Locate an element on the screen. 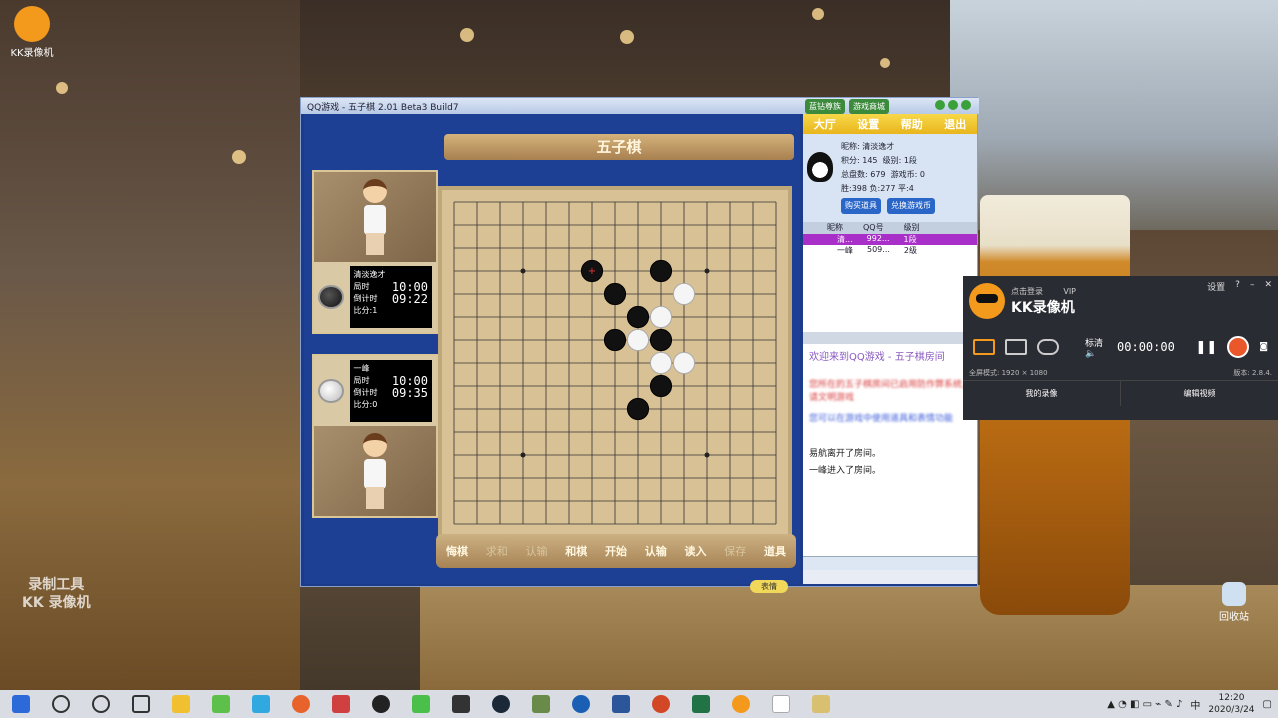 Image resolution: width=1278 pixels, height=718 pixels. powerpoint-icon is located at coordinates (661, 704).